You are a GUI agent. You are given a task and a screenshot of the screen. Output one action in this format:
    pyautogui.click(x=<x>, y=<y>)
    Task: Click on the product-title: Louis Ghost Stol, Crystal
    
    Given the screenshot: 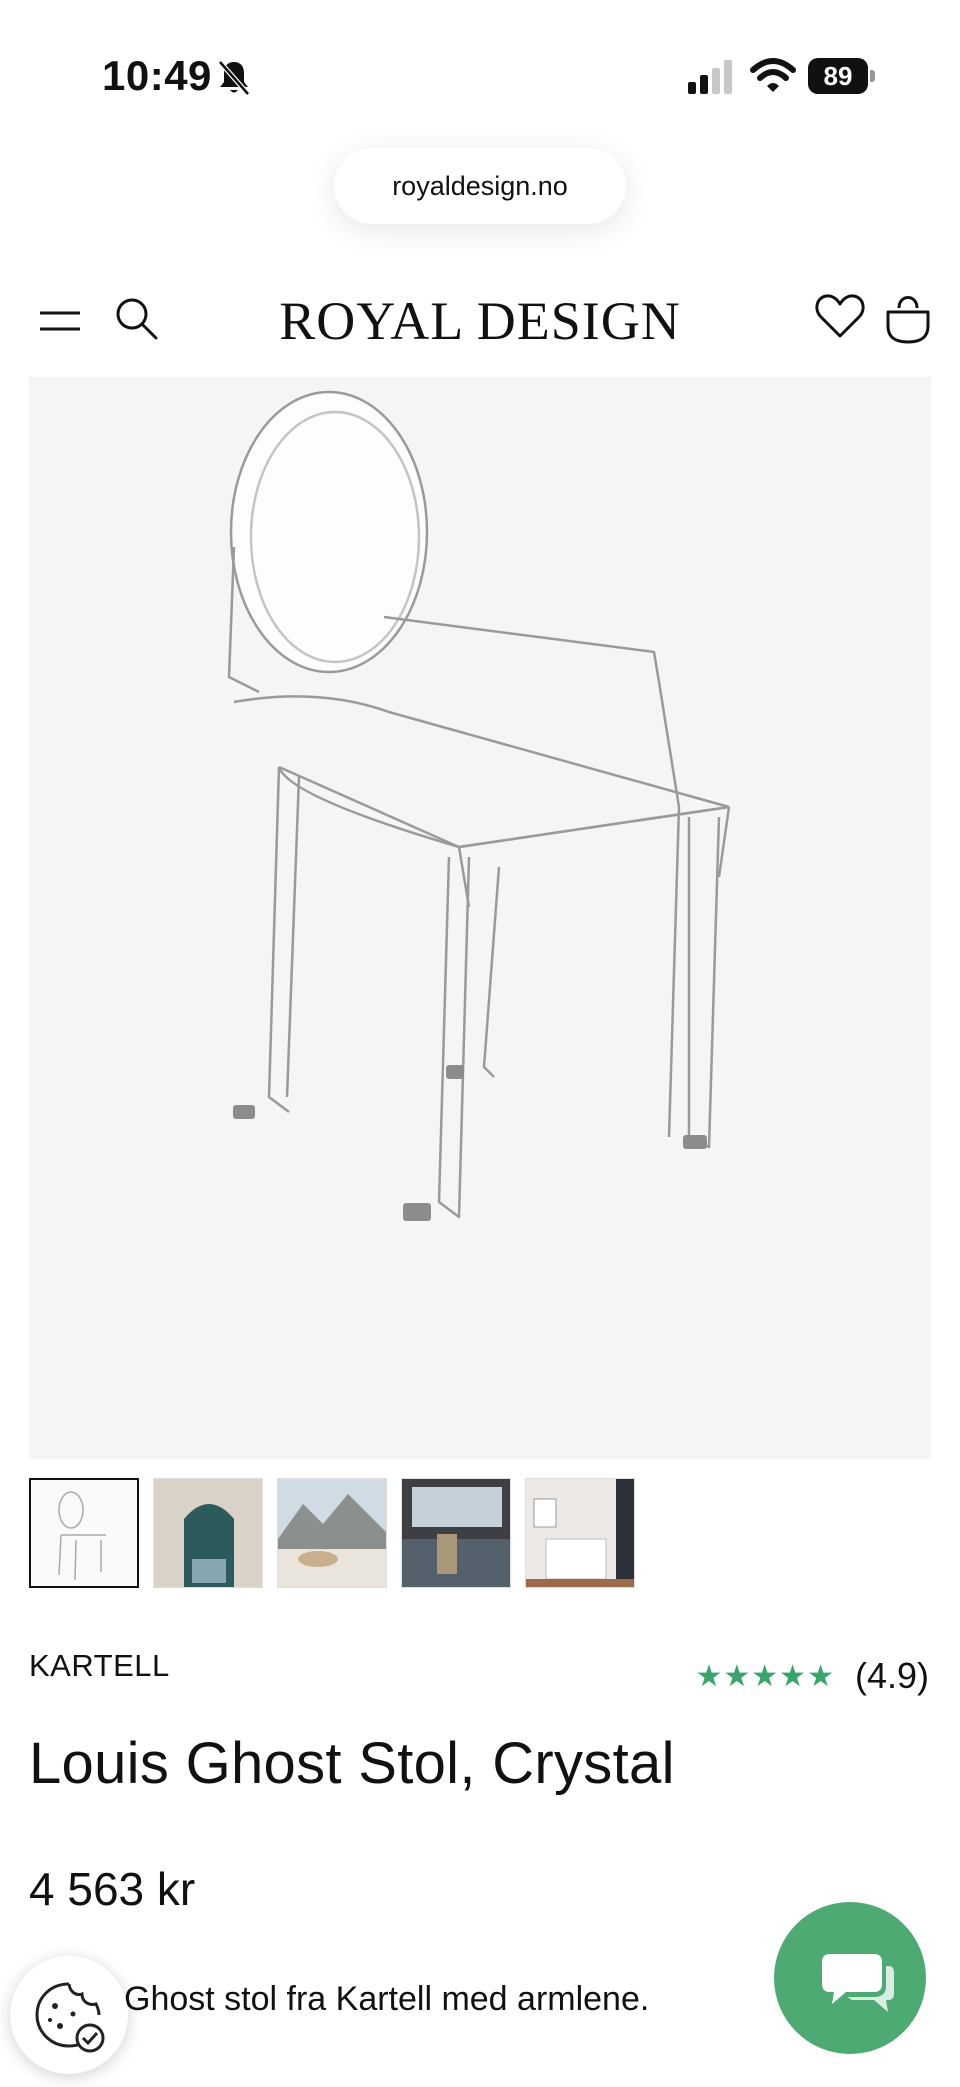 What is the action you would take?
    pyautogui.click(x=352, y=1763)
    